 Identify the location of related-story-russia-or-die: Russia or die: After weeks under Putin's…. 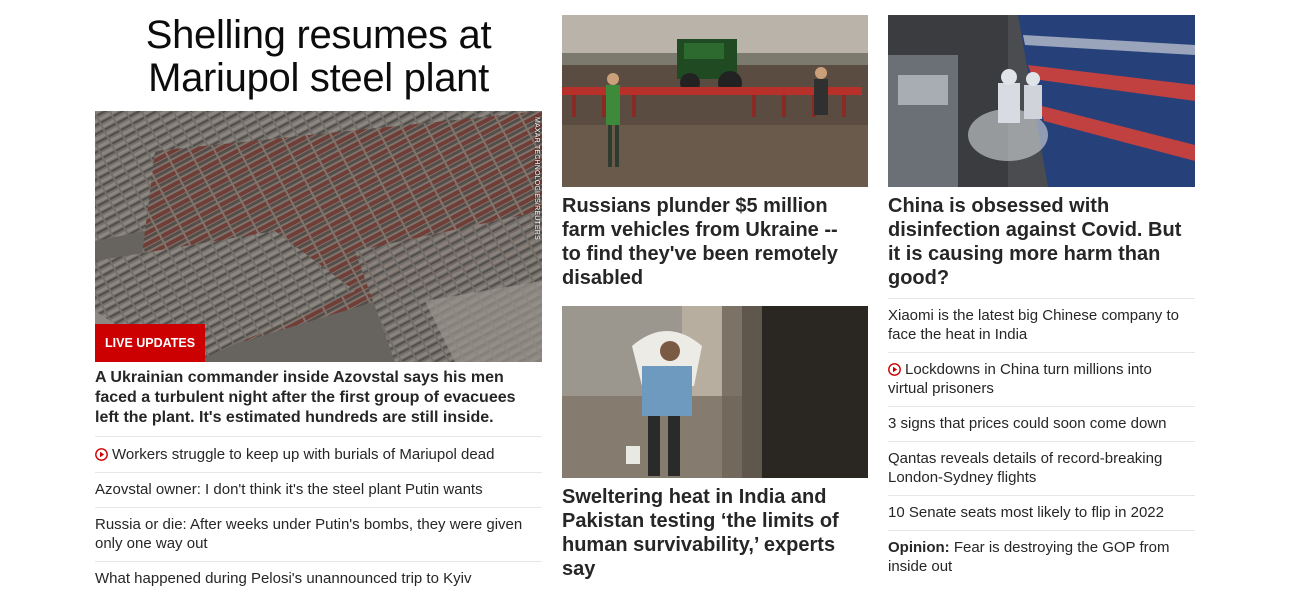
(318, 534).